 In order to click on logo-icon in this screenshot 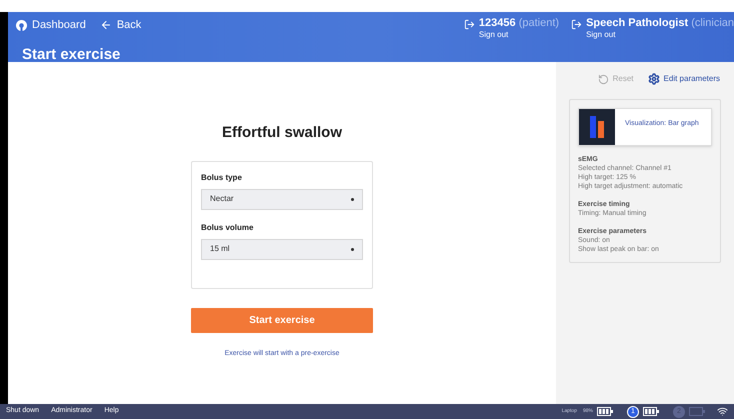, I will do `click(21, 25)`.